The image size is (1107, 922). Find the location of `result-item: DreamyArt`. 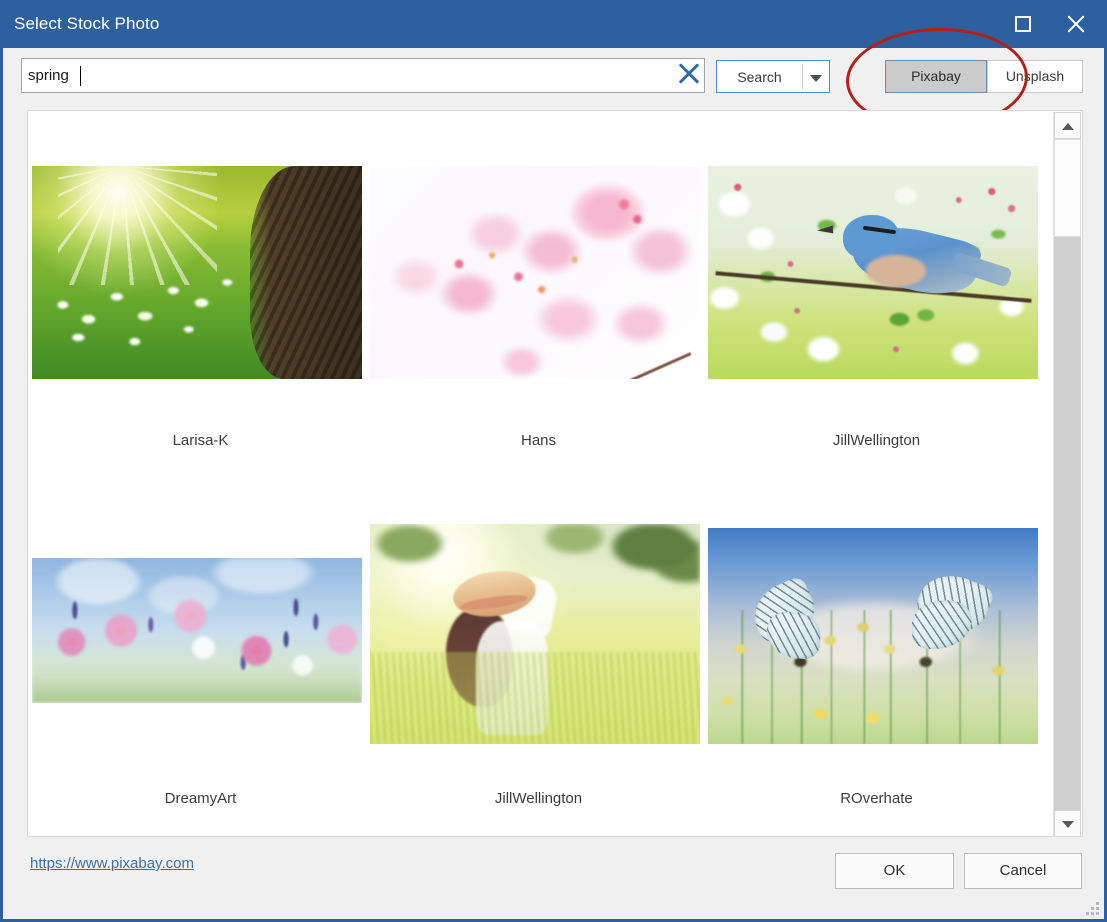

result-item: DreamyArt is located at coordinates (200, 669).